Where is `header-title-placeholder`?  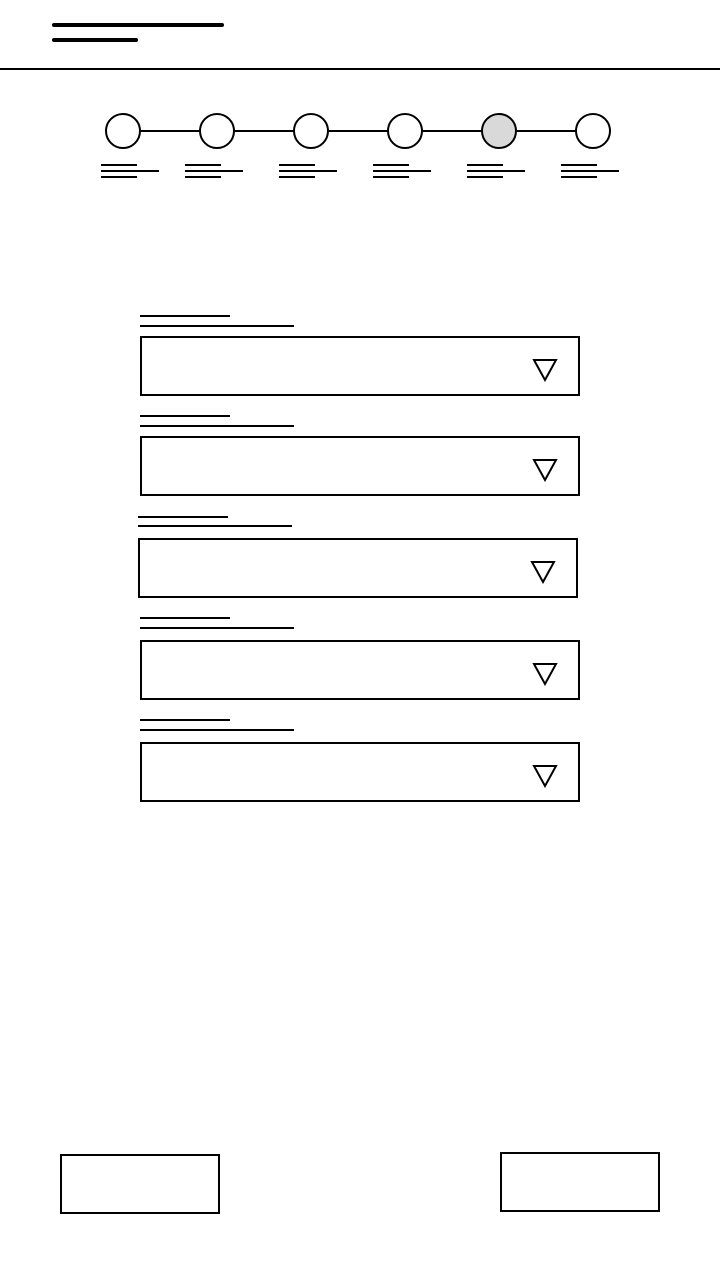
header-title-placeholder is located at coordinates (138, 25).